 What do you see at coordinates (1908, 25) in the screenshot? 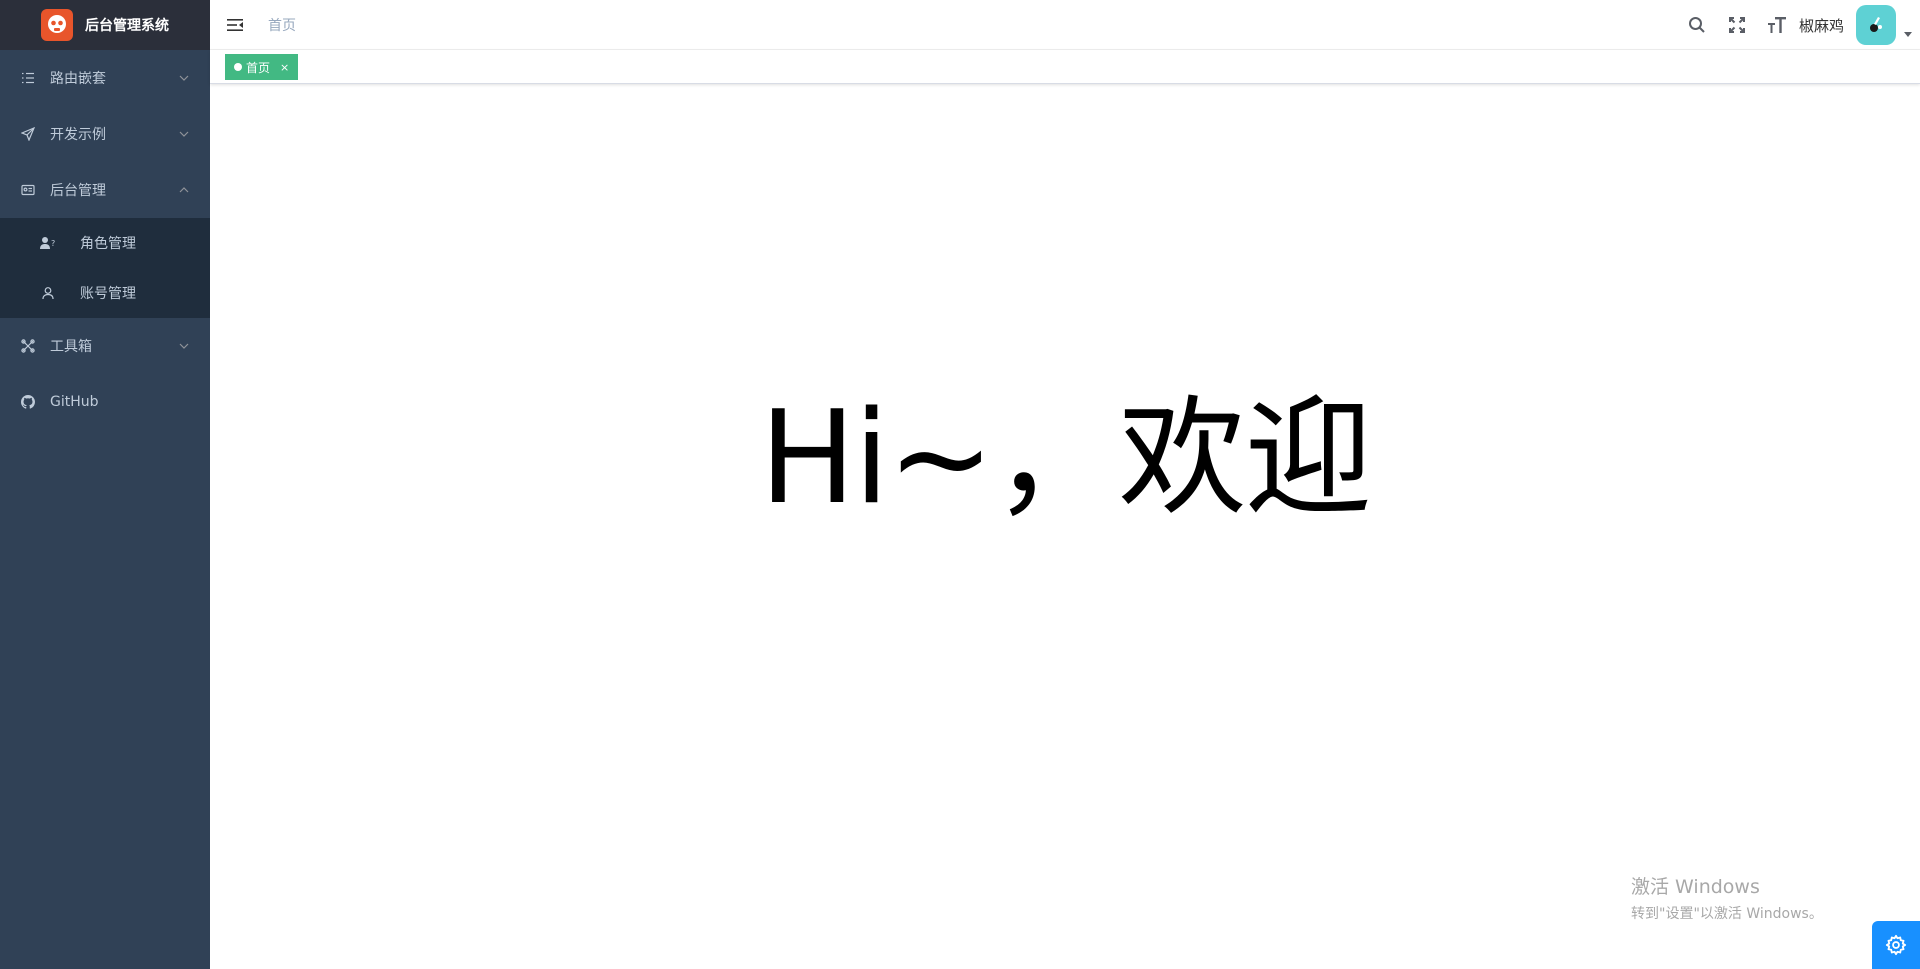
I see `user-dropdown-caret` at bounding box center [1908, 25].